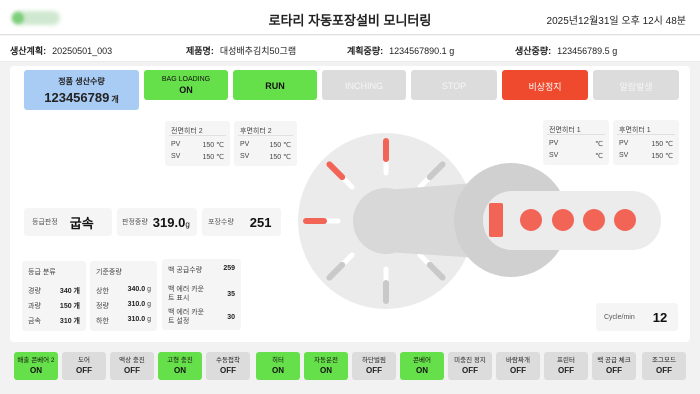  I want to click on product-info: 제품명: 대성배추김치50그램, so click(241, 50).